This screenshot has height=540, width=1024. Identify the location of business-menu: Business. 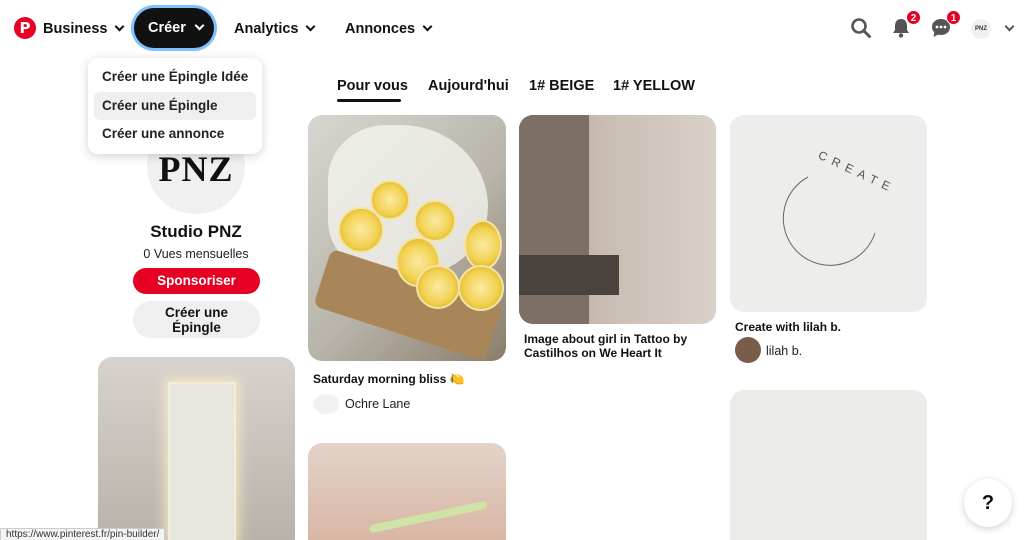
(84, 29).